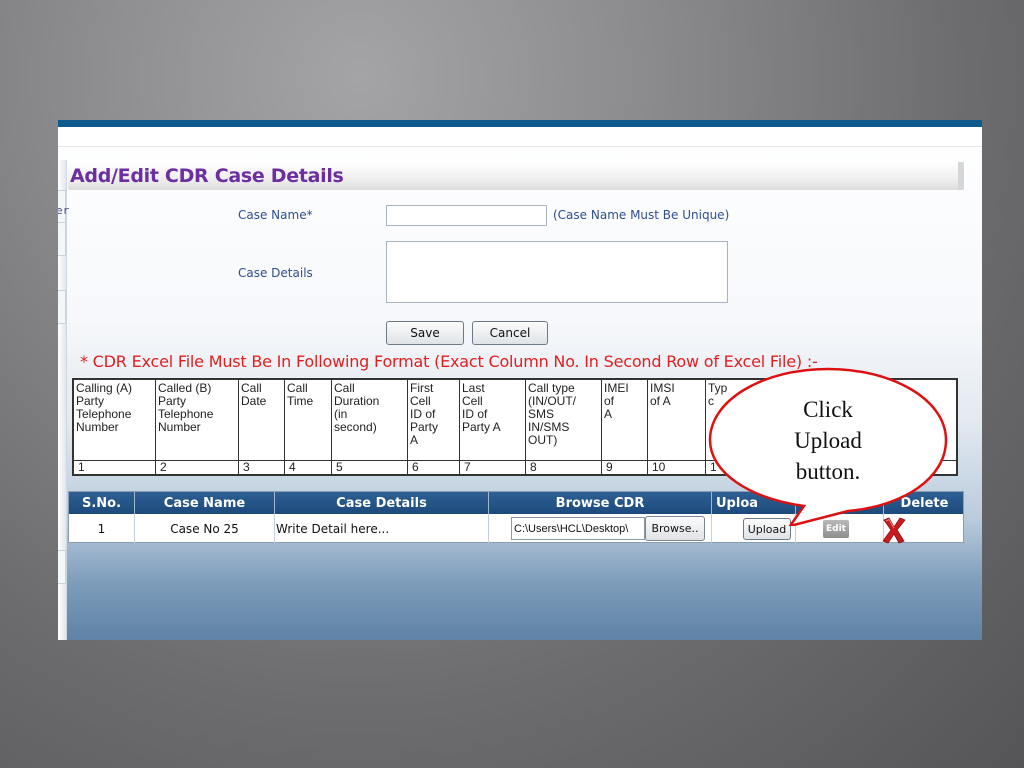  Describe the element at coordinates (254, 394) in the screenshot. I see `format-column-header: Call Date` at that location.